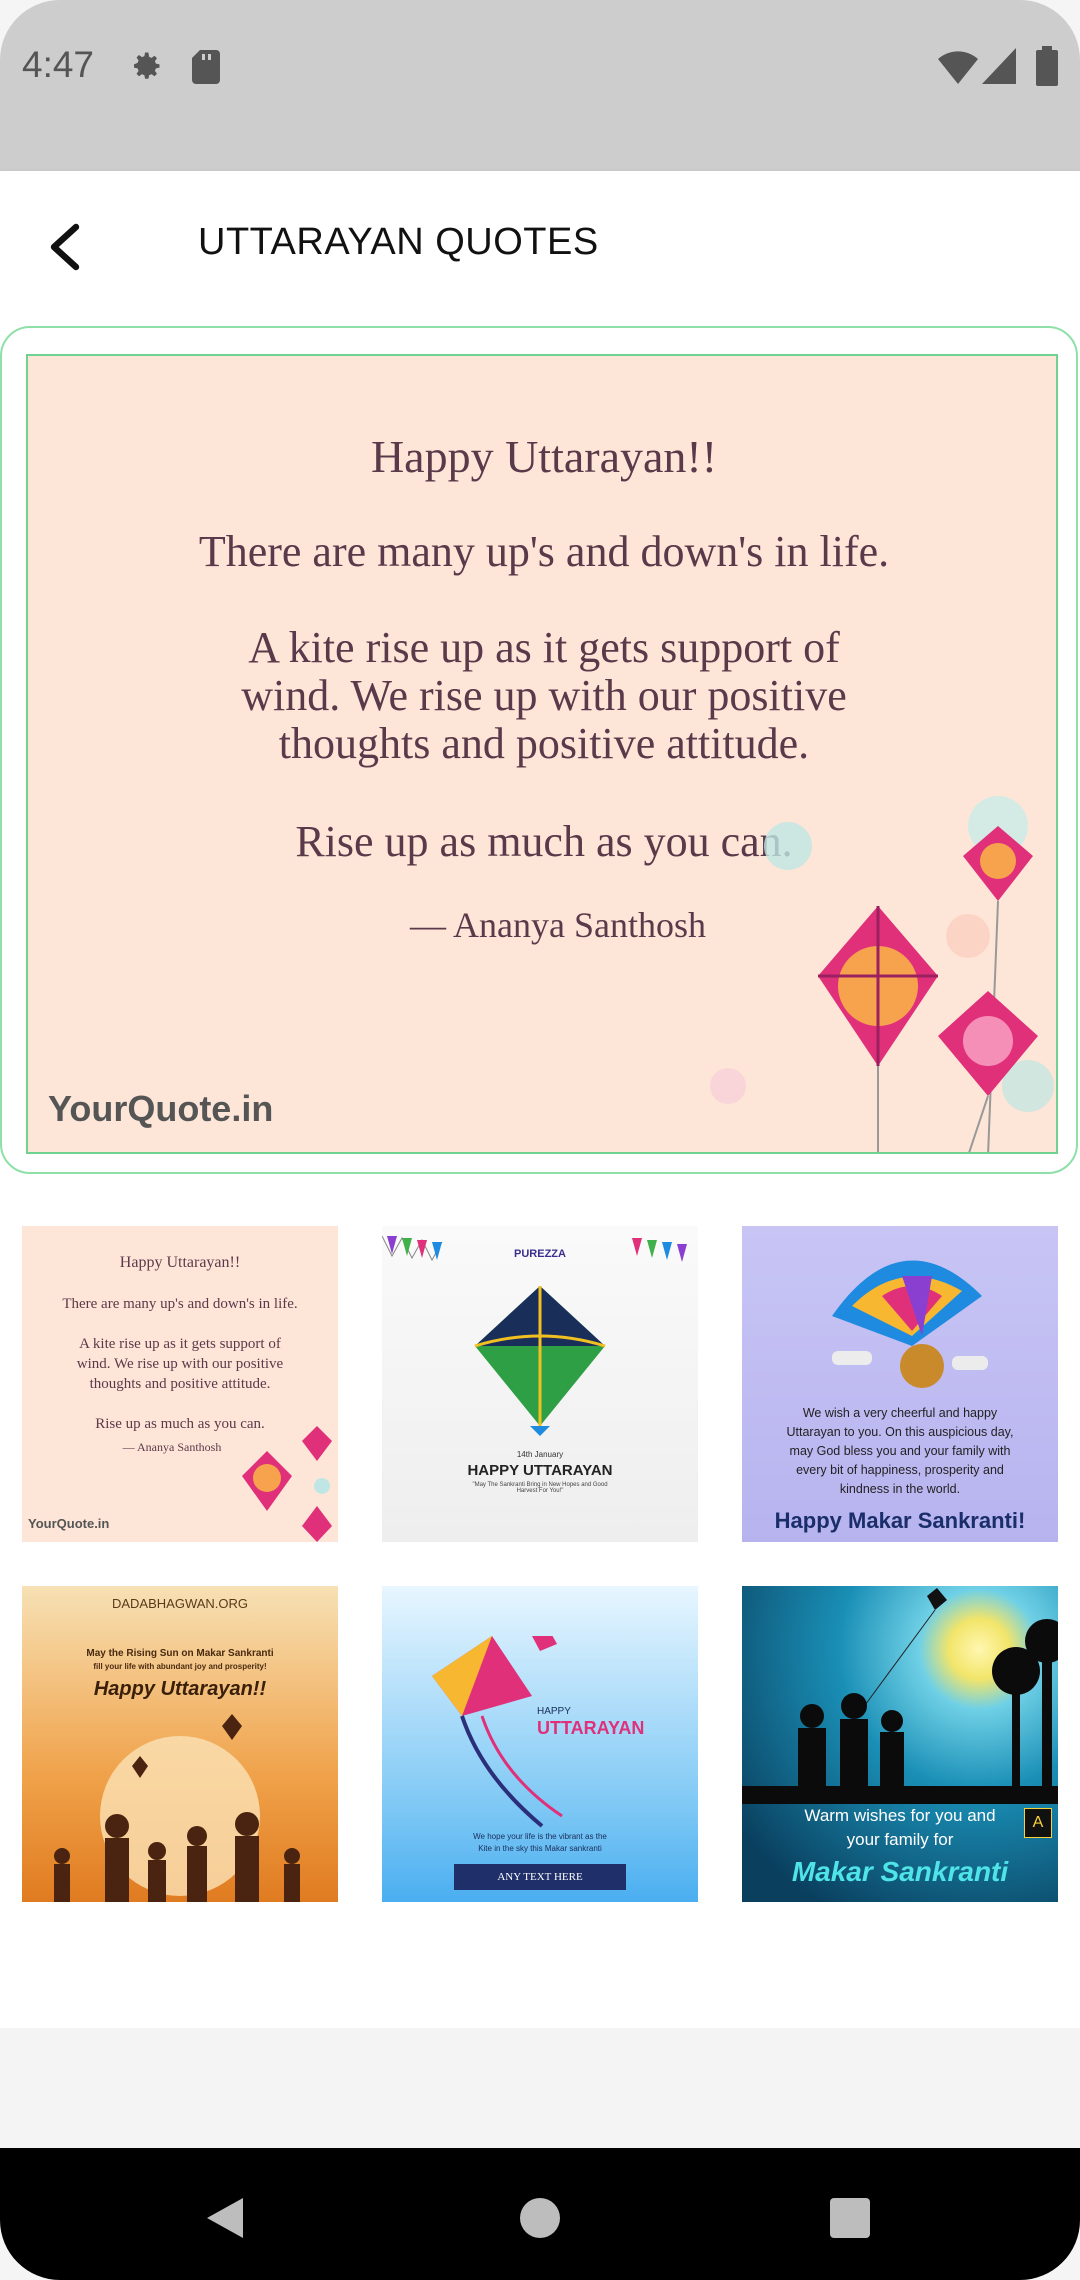  What do you see at coordinates (900, 1839) in the screenshot?
I see `thumb6-line2: your family for` at bounding box center [900, 1839].